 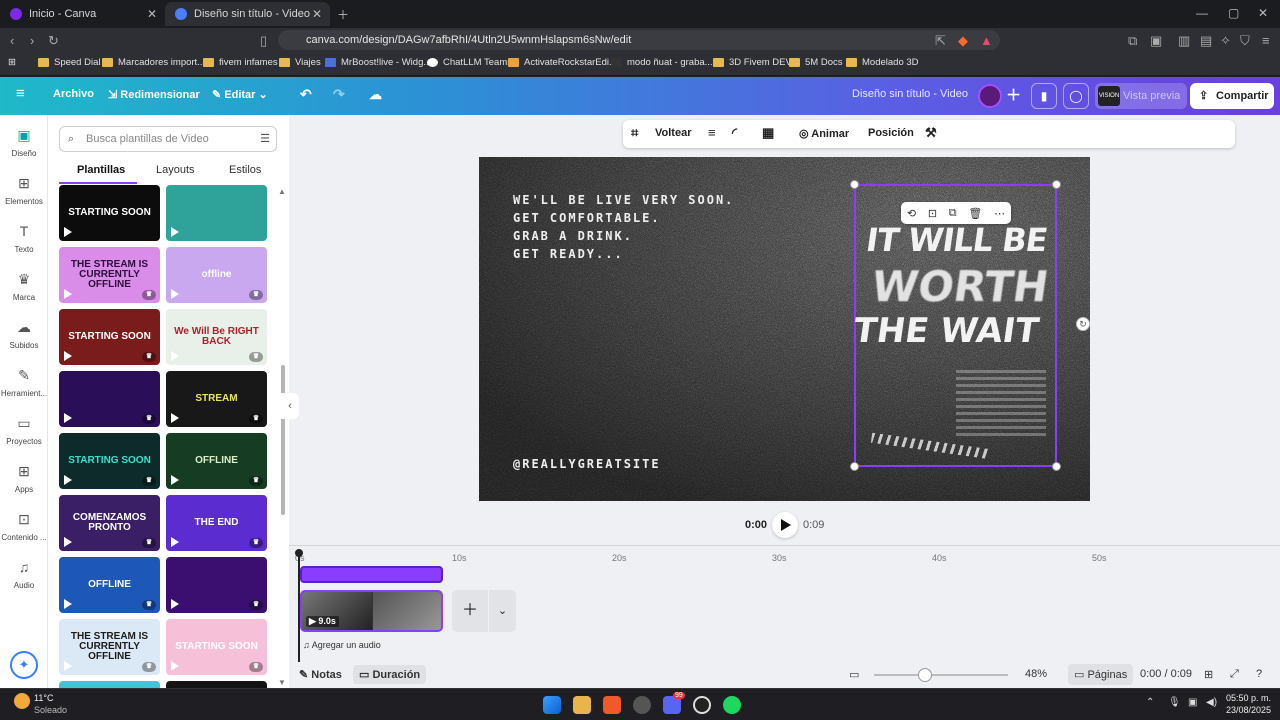 What do you see at coordinates (1101, 674) in the screenshot?
I see `pages-button: ▭ Páginas` at bounding box center [1101, 674].